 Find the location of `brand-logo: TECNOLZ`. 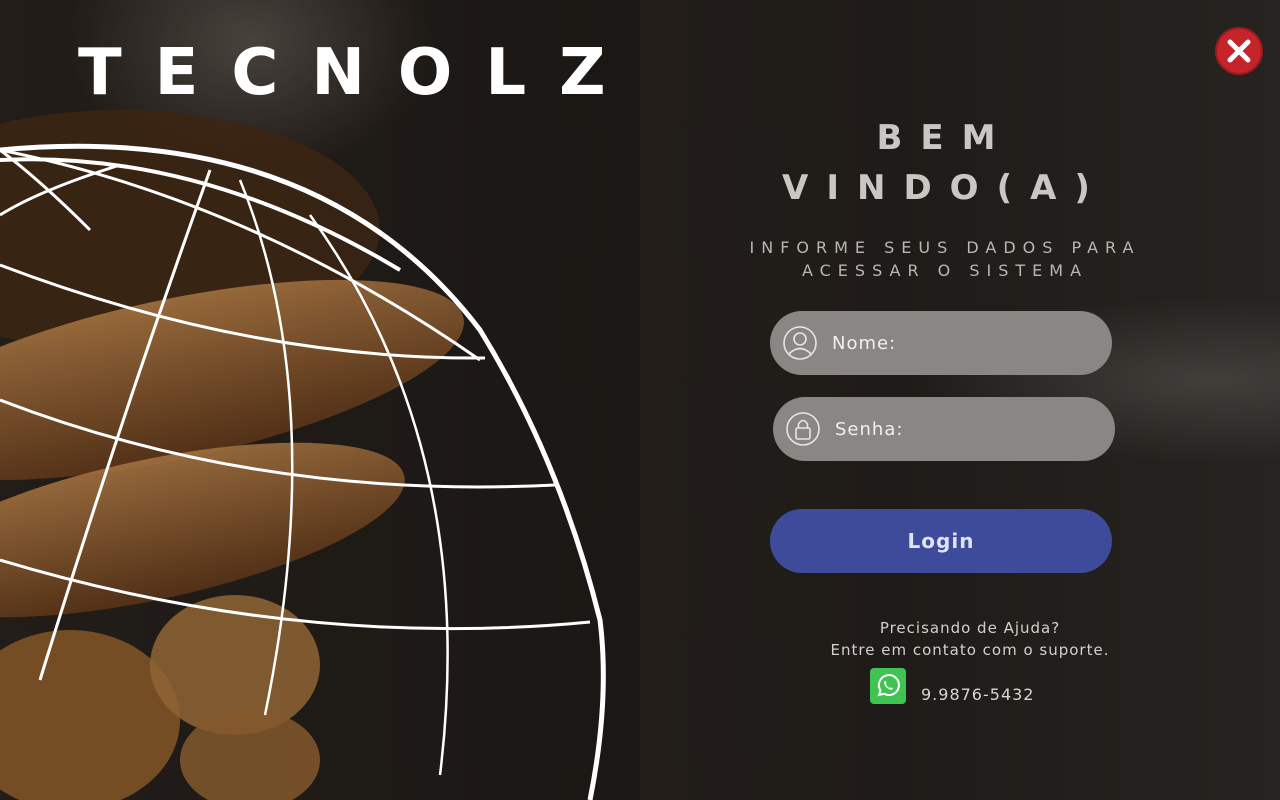

brand-logo: TECNOLZ is located at coordinates (358, 73).